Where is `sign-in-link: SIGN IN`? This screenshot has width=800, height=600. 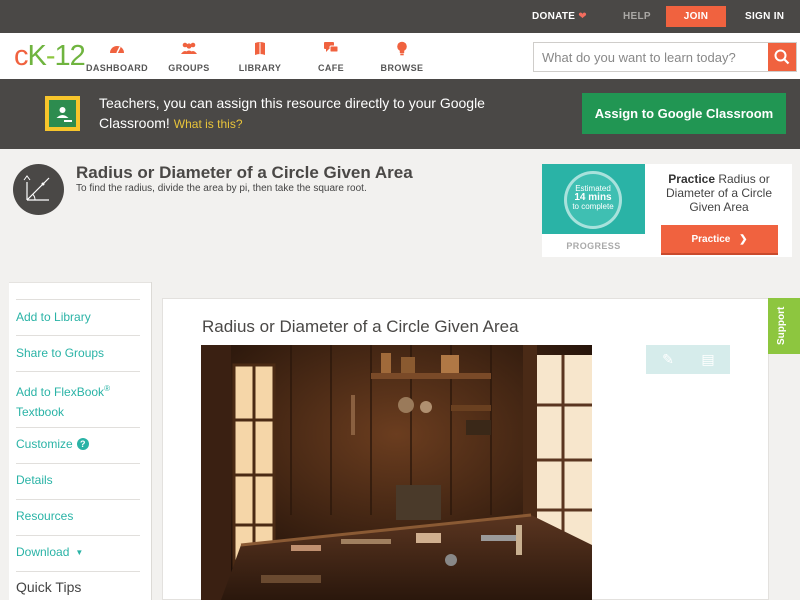 sign-in-link: SIGN IN is located at coordinates (764, 16).